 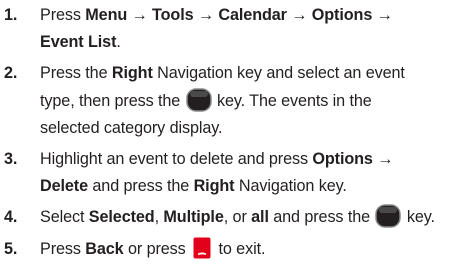 I want to click on bold-key-name: Menu, so click(x=106, y=15).